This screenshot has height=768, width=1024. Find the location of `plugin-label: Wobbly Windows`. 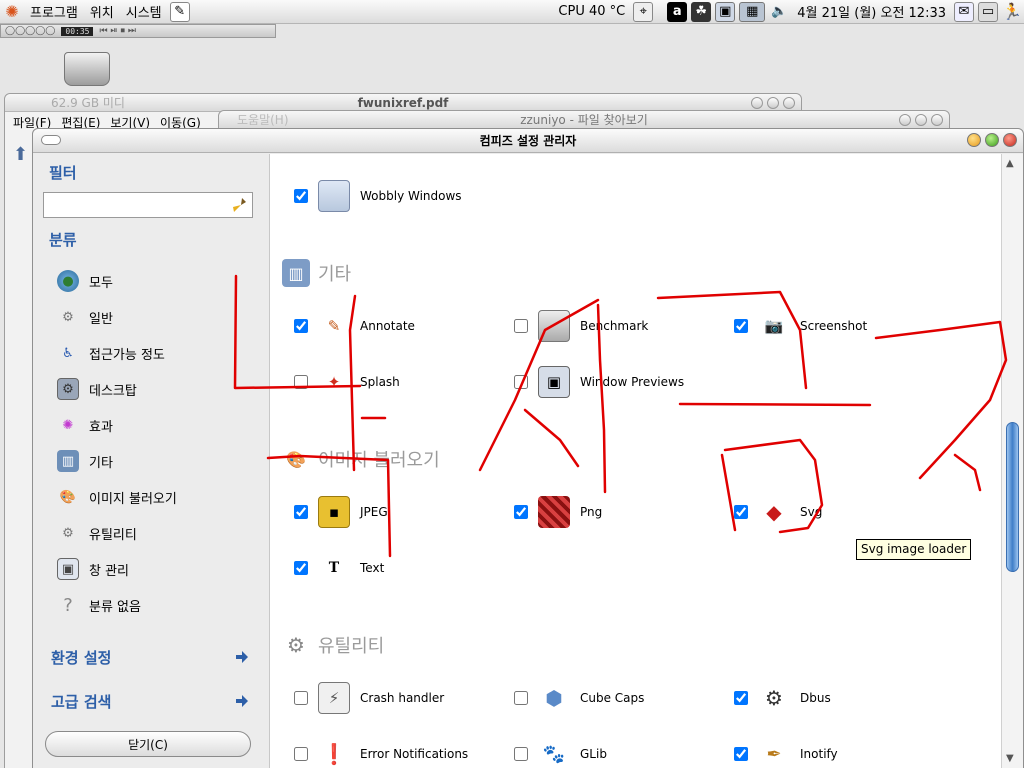

plugin-label: Wobbly Windows is located at coordinates (411, 196).